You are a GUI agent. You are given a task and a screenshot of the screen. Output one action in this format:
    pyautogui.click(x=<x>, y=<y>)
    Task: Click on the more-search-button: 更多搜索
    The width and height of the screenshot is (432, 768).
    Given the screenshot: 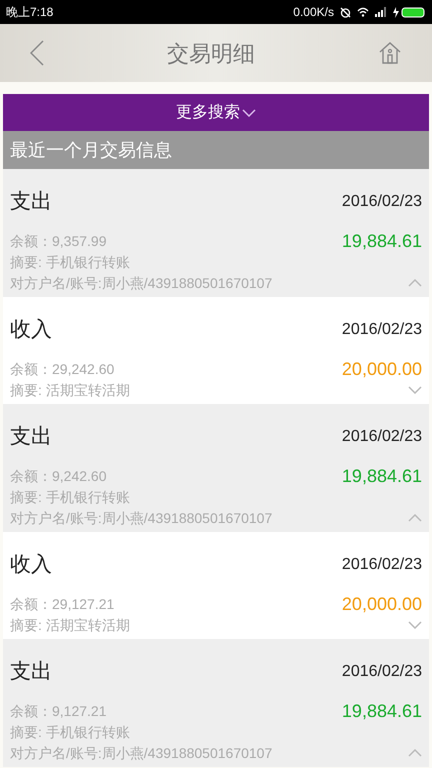 What is the action you would take?
    pyautogui.click(x=216, y=112)
    